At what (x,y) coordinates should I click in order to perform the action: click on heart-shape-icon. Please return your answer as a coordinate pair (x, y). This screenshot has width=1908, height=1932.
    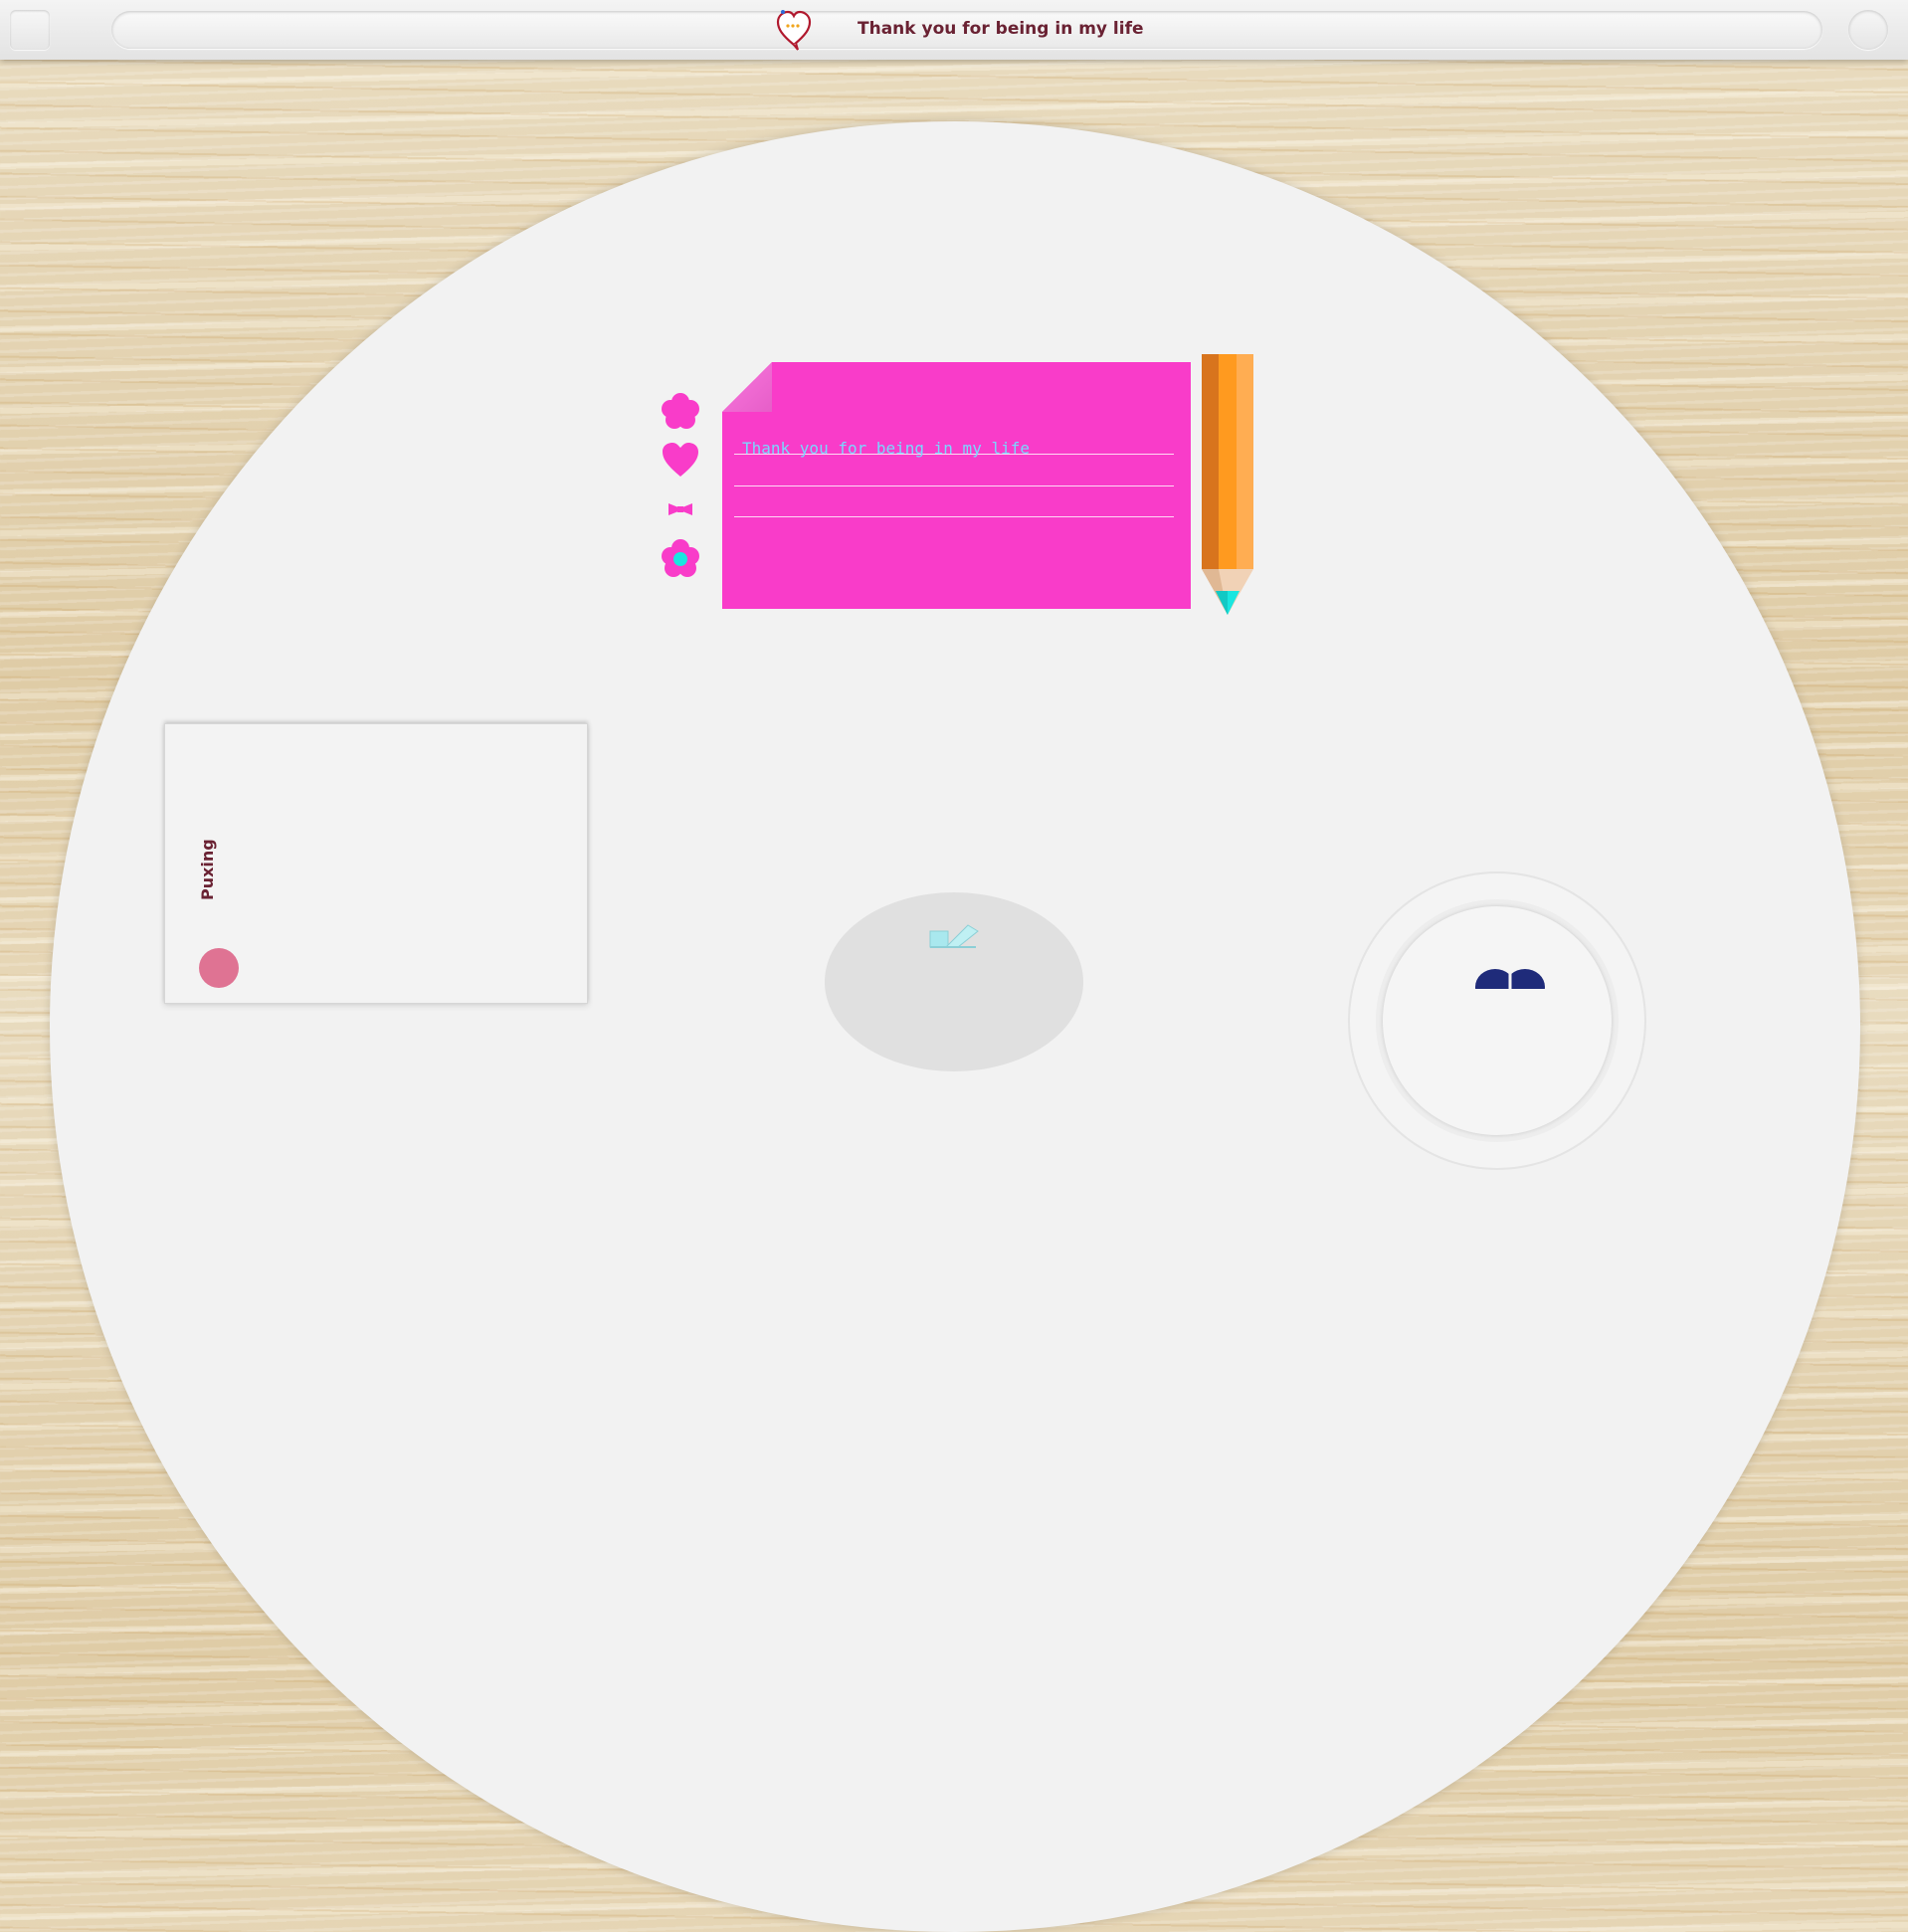
    Looking at the image, I should click on (680, 460).